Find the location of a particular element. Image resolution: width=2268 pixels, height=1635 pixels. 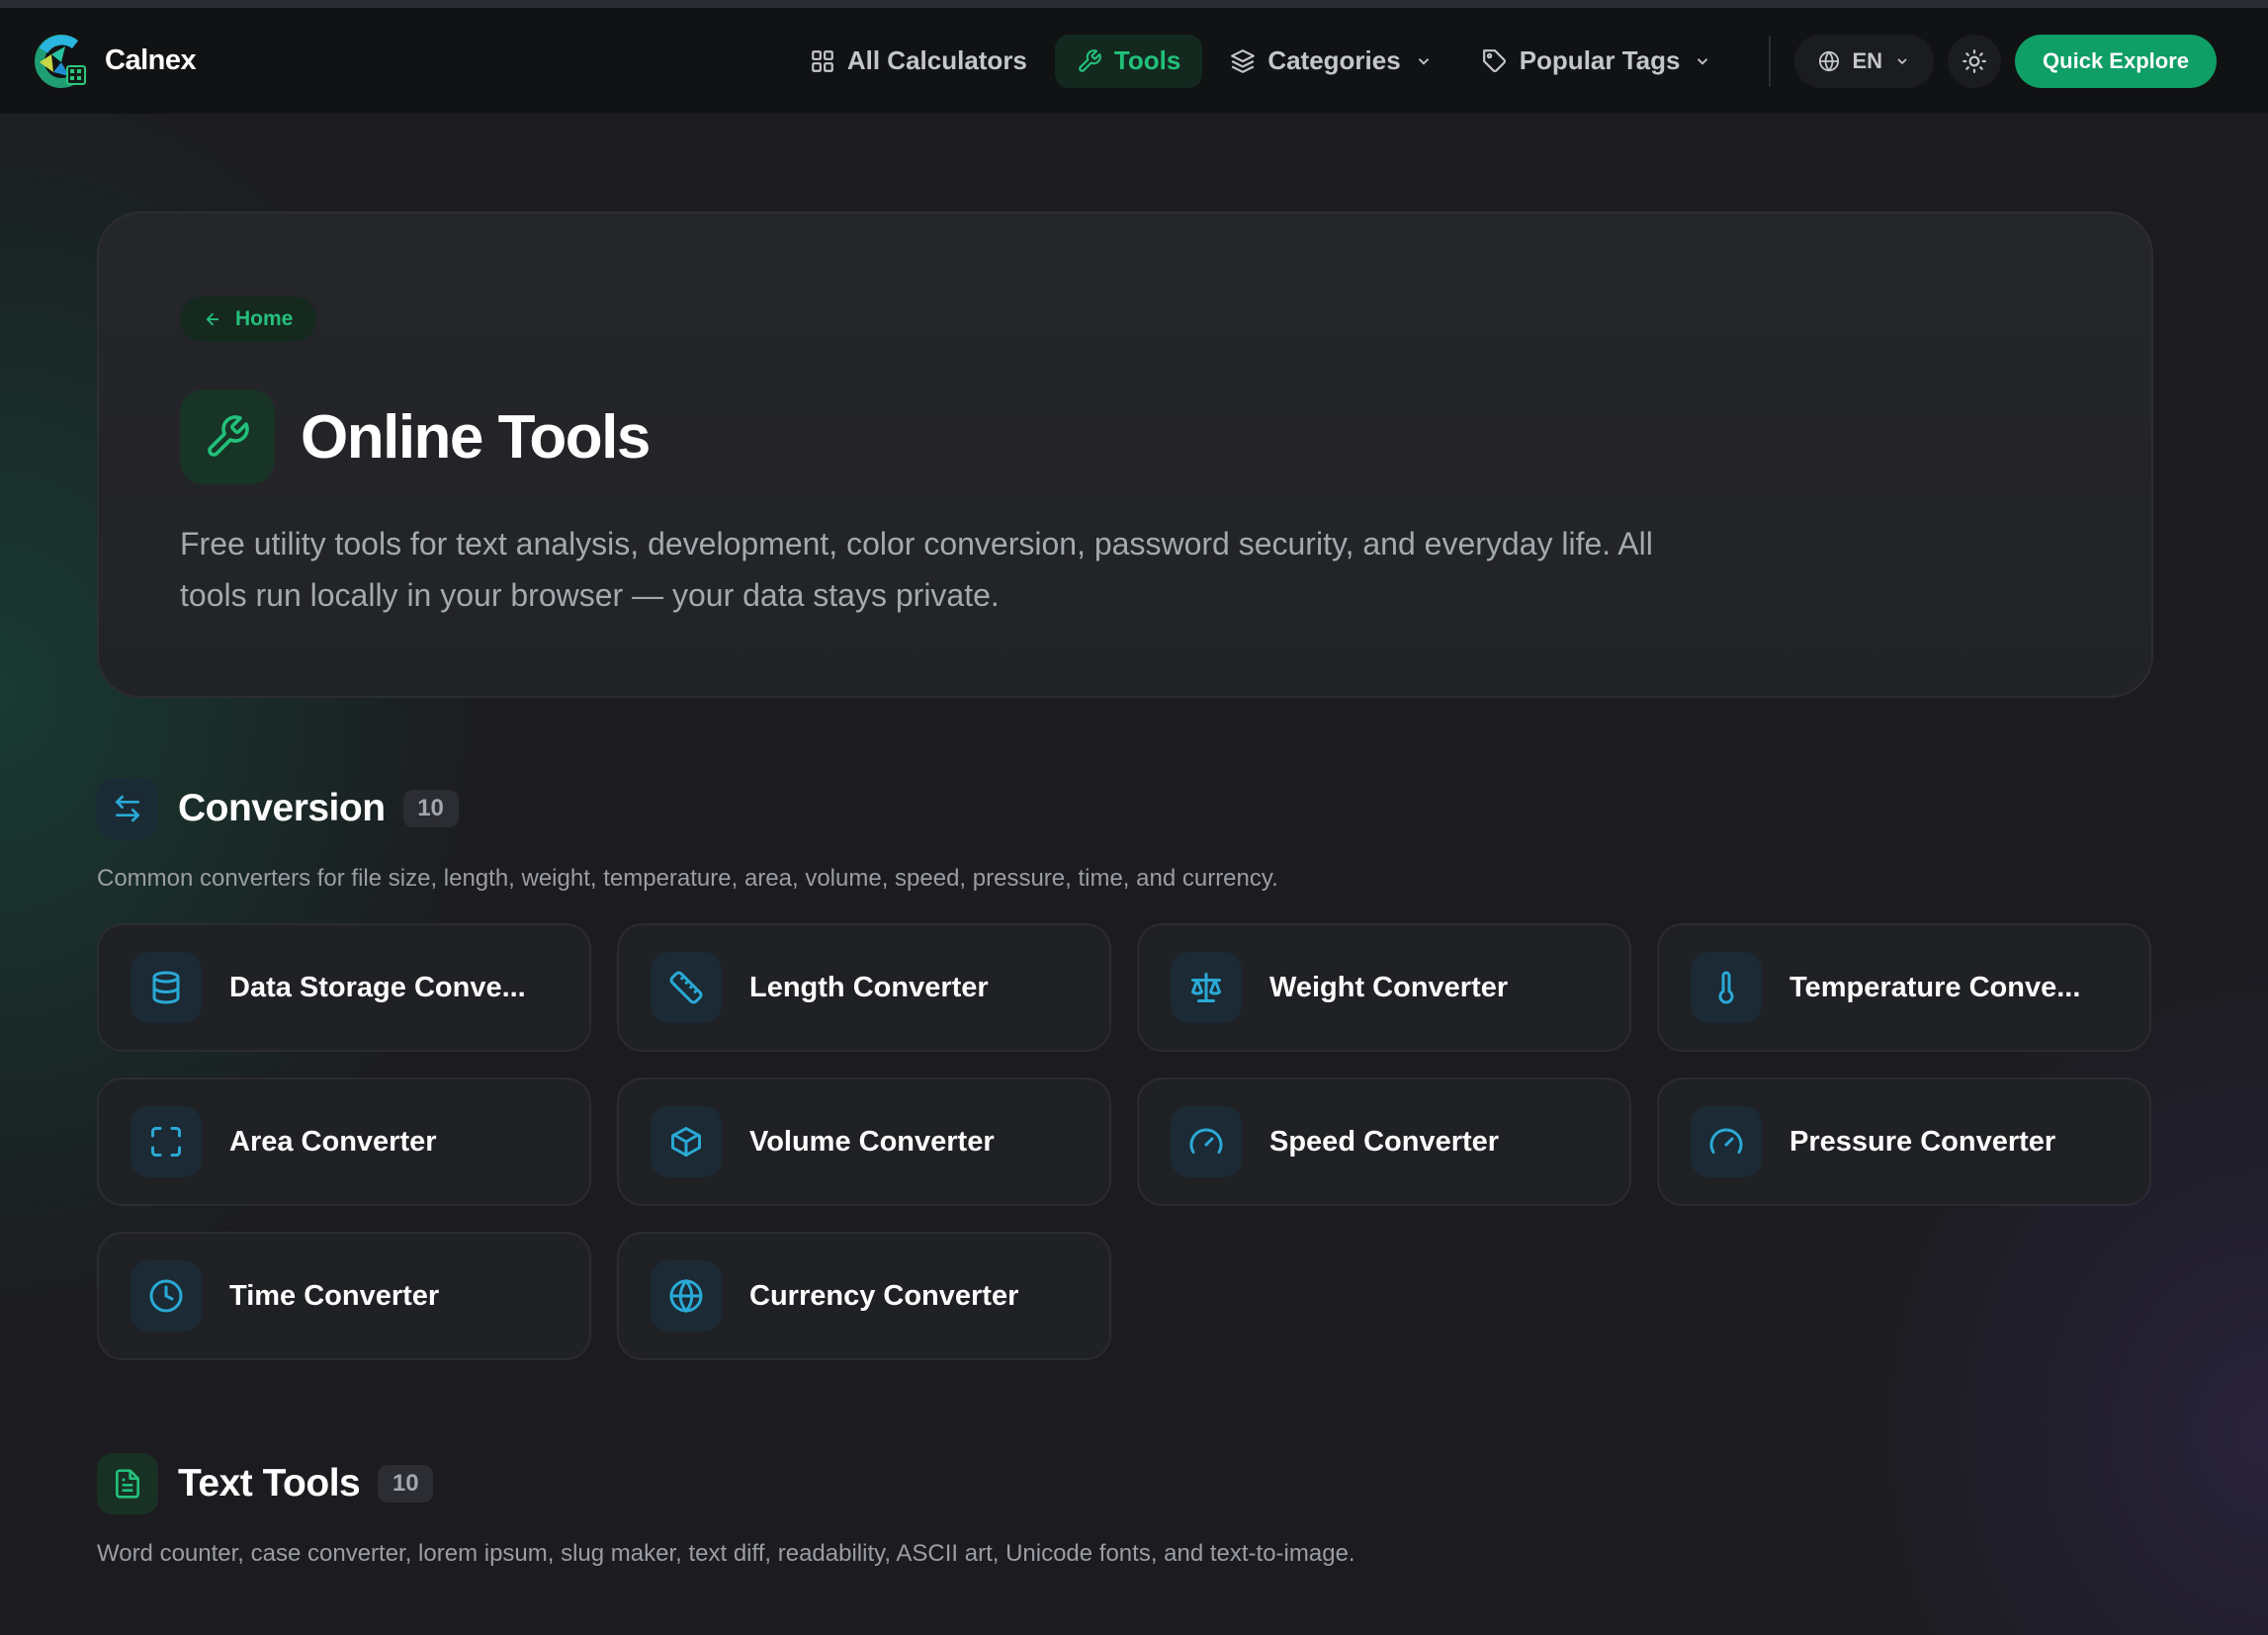

nav-tools: Tools is located at coordinates (1128, 61).